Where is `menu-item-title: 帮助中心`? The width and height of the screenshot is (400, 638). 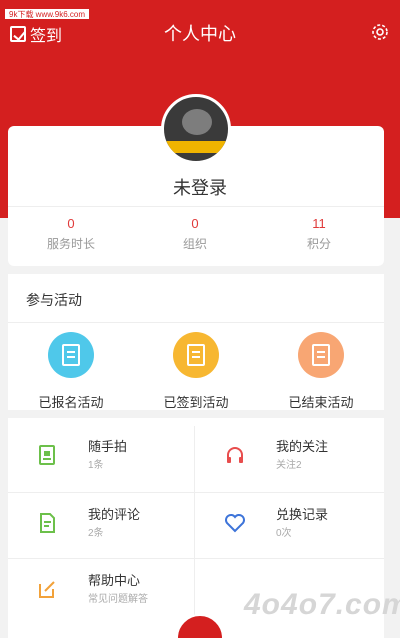
menu-item-title: 帮助中心 is located at coordinates (114, 580).